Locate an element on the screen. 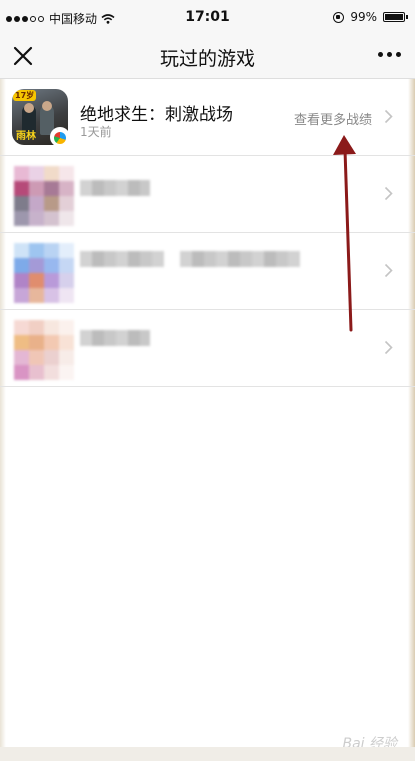  view-more-records-link: 查看更多战绩 is located at coordinates (333, 118).